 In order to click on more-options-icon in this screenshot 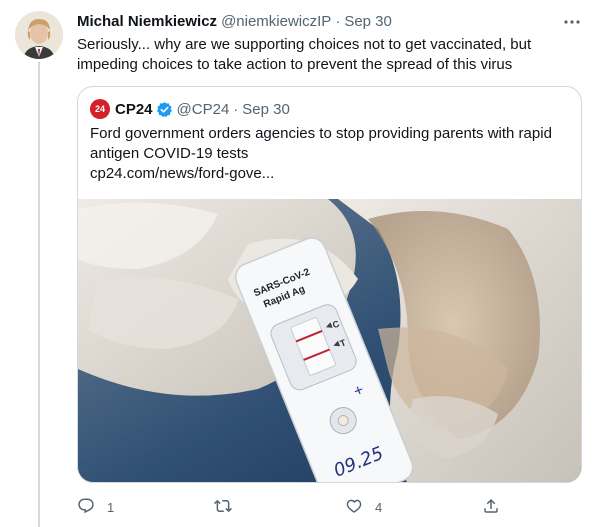, I will do `click(572, 22)`.